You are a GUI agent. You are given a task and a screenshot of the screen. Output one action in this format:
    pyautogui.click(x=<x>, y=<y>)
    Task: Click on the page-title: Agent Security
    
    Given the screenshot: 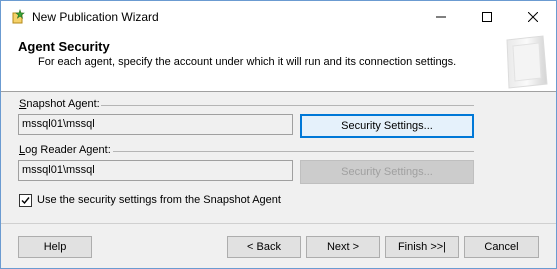 What is the action you would take?
    pyautogui.click(x=64, y=46)
    